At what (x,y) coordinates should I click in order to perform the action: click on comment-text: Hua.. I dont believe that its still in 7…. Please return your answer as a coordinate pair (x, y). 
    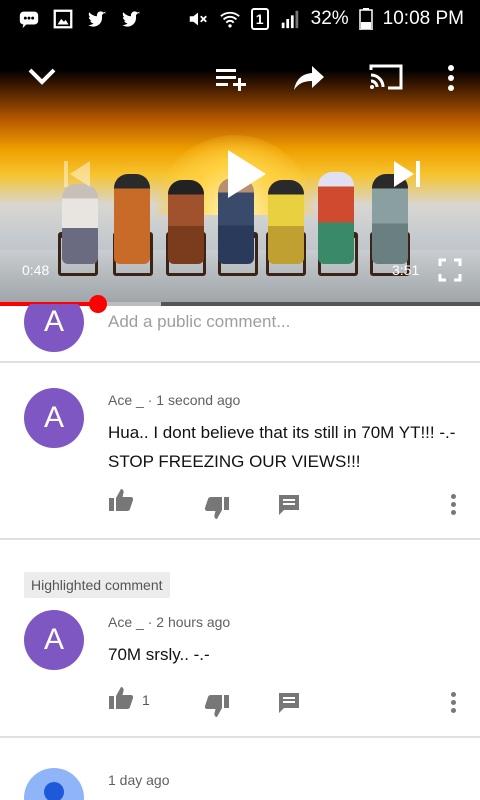
    Looking at the image, I should click on (282, 447).